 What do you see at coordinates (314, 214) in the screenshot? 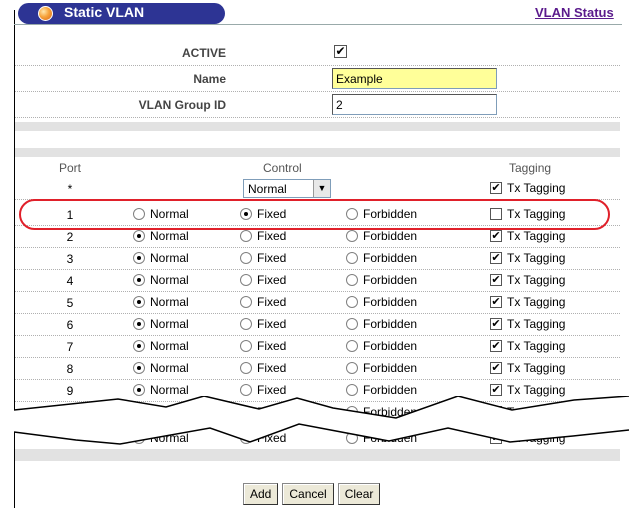
I see `row-highlight-oval` at bounding box center [314, 214].